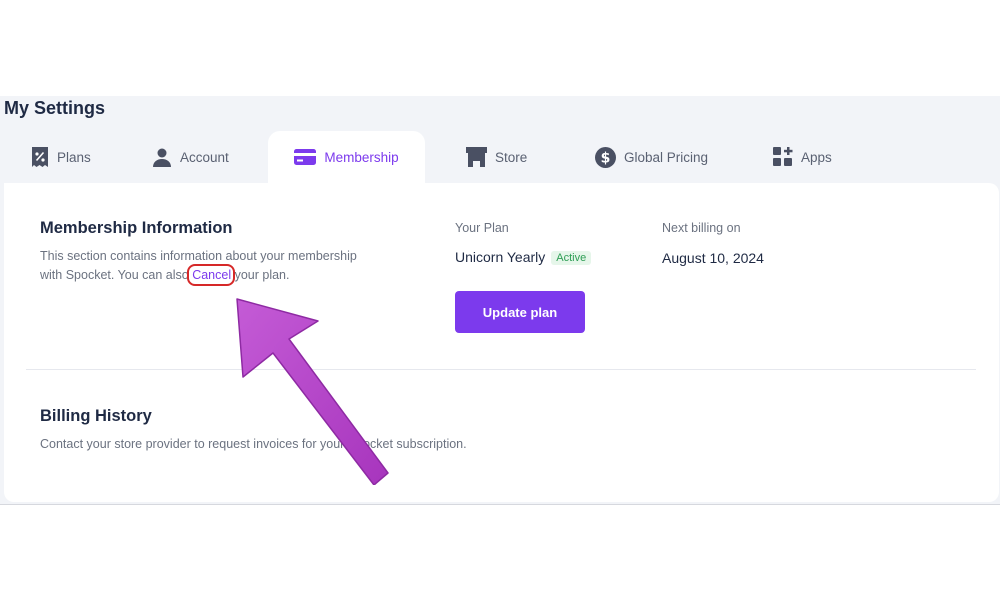  Describe the element at coordinates (136, 228) in the screenshot. I see `membership-section-title: Membership Information` at that location.